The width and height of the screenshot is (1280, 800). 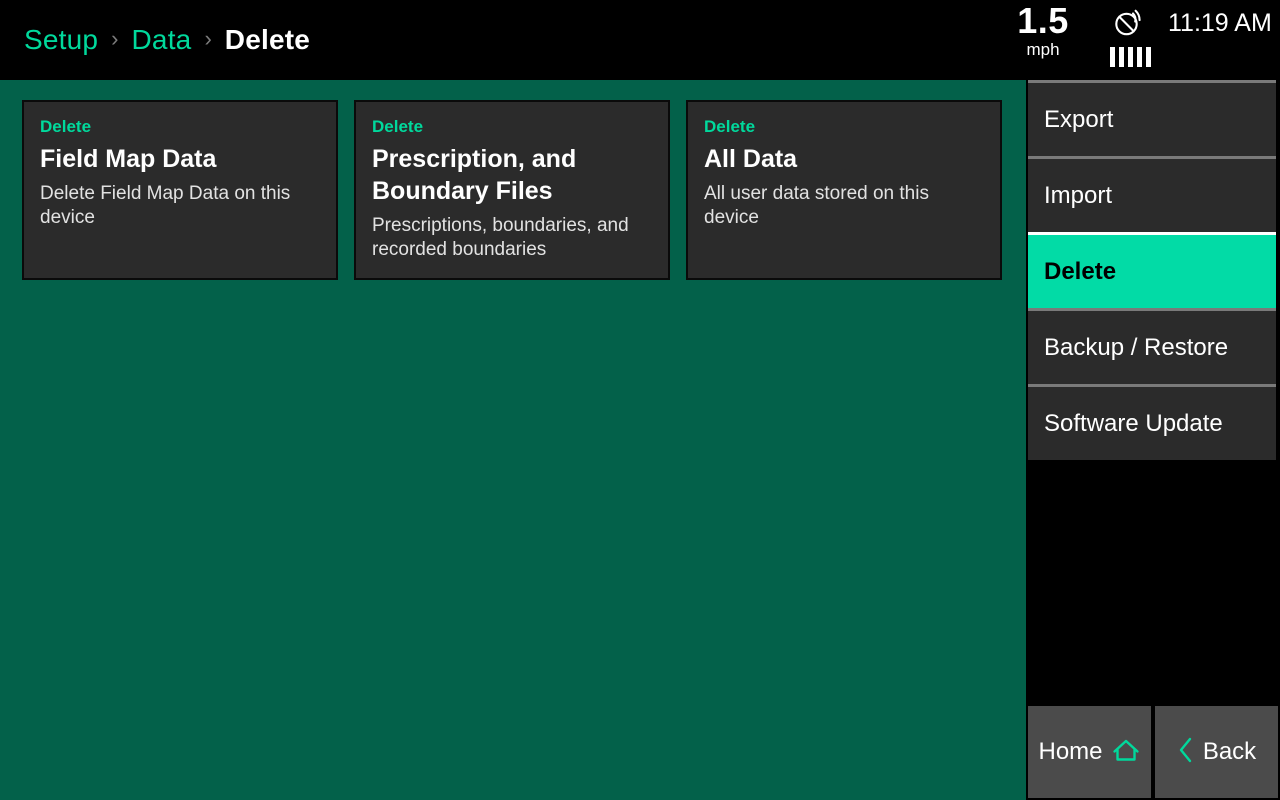 I want to click on status-cluster: 1.5 mph 11:19 AM, so click(x=1140, y=40).